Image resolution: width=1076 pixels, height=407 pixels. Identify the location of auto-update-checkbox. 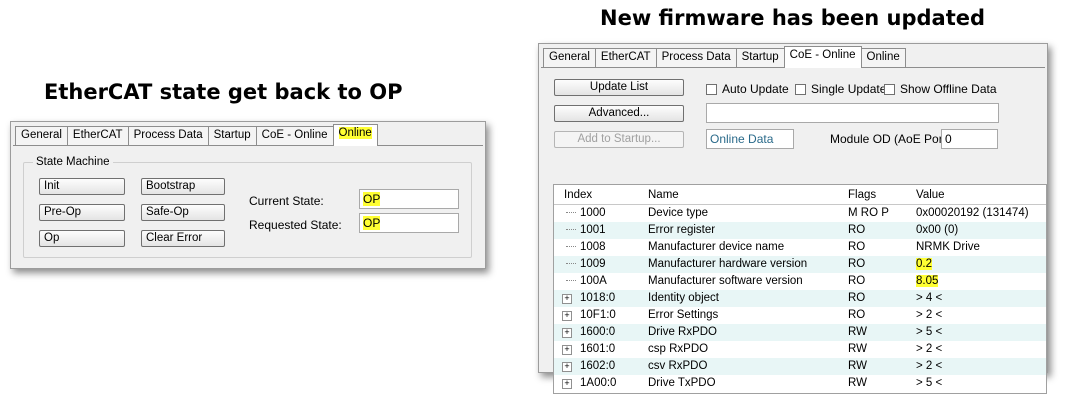
(711, 89).